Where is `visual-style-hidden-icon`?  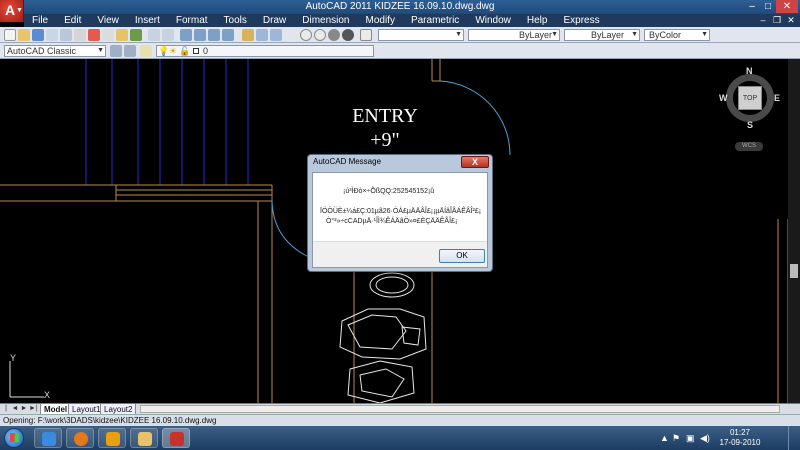 visual-style-hidden-icon is located at coordinates (334, 35).